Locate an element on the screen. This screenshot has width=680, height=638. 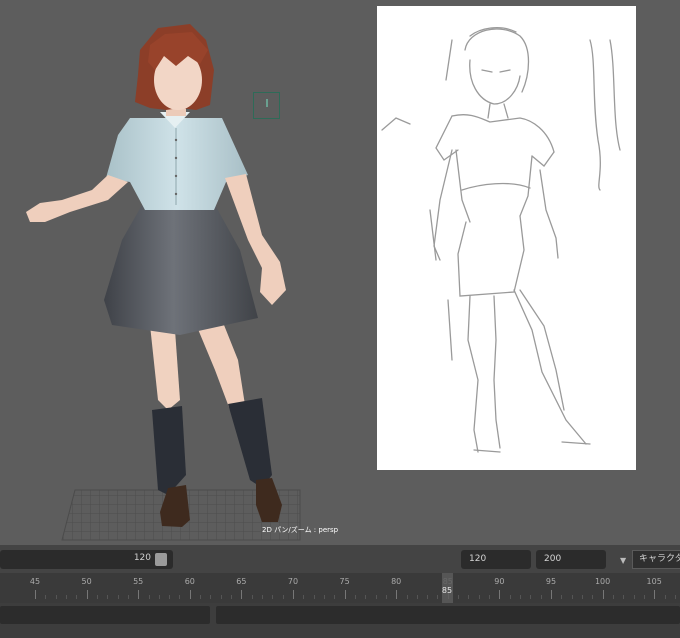
command-feedback is located at coordinates (448, 615).